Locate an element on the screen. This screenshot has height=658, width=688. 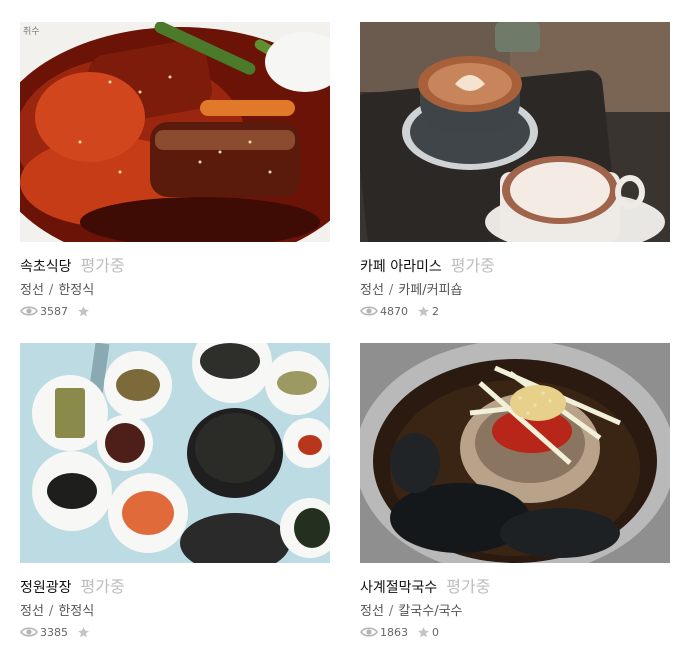
view-count: 4870 is located at coordinates (394, 311).